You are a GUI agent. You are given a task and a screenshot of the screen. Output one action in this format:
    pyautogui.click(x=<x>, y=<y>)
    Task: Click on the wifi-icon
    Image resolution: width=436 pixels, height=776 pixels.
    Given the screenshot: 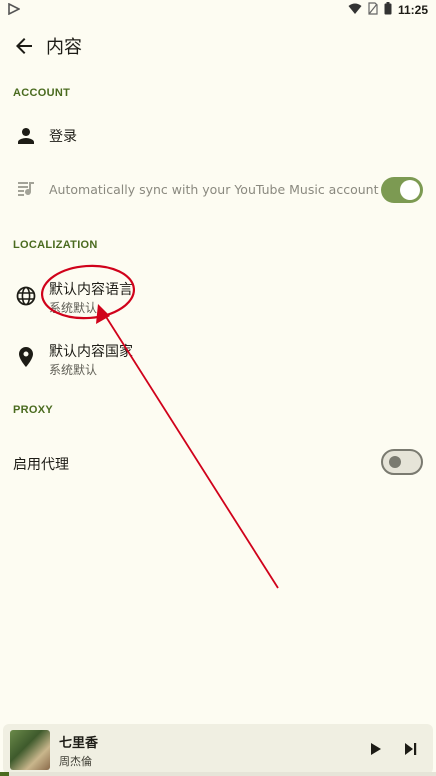 What is the action you would take?
    pyautogui.click(x=355, y=10)
    